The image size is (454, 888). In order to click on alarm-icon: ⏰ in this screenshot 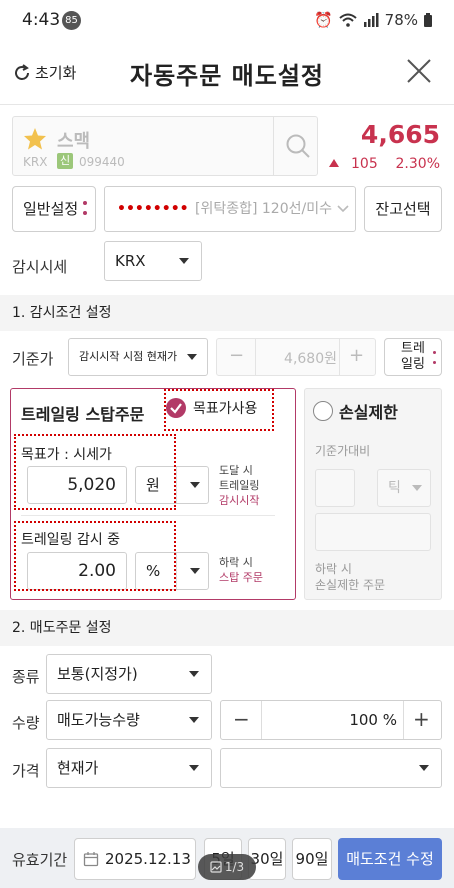, I will do `click(323, 20)`.